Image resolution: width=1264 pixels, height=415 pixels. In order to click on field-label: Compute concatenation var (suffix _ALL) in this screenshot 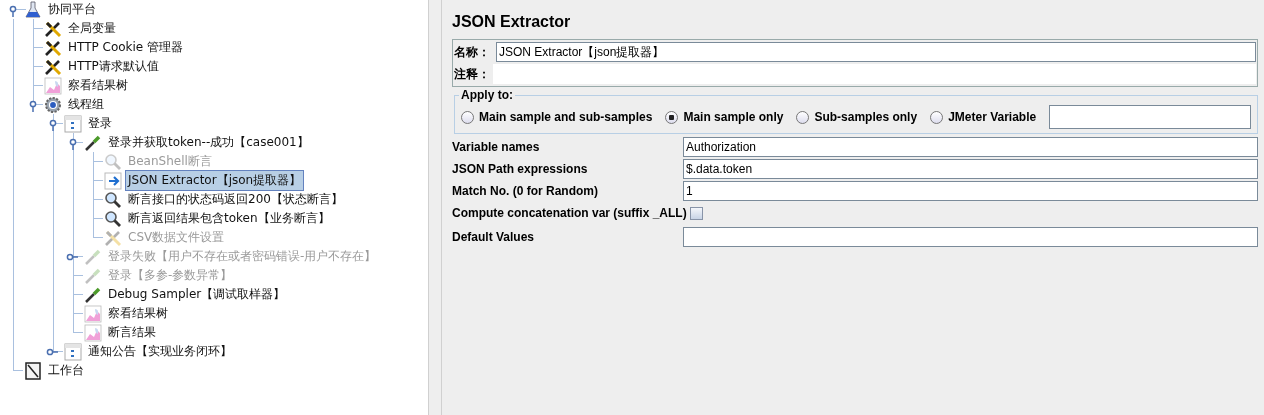, I will do `click(569, 213)`.